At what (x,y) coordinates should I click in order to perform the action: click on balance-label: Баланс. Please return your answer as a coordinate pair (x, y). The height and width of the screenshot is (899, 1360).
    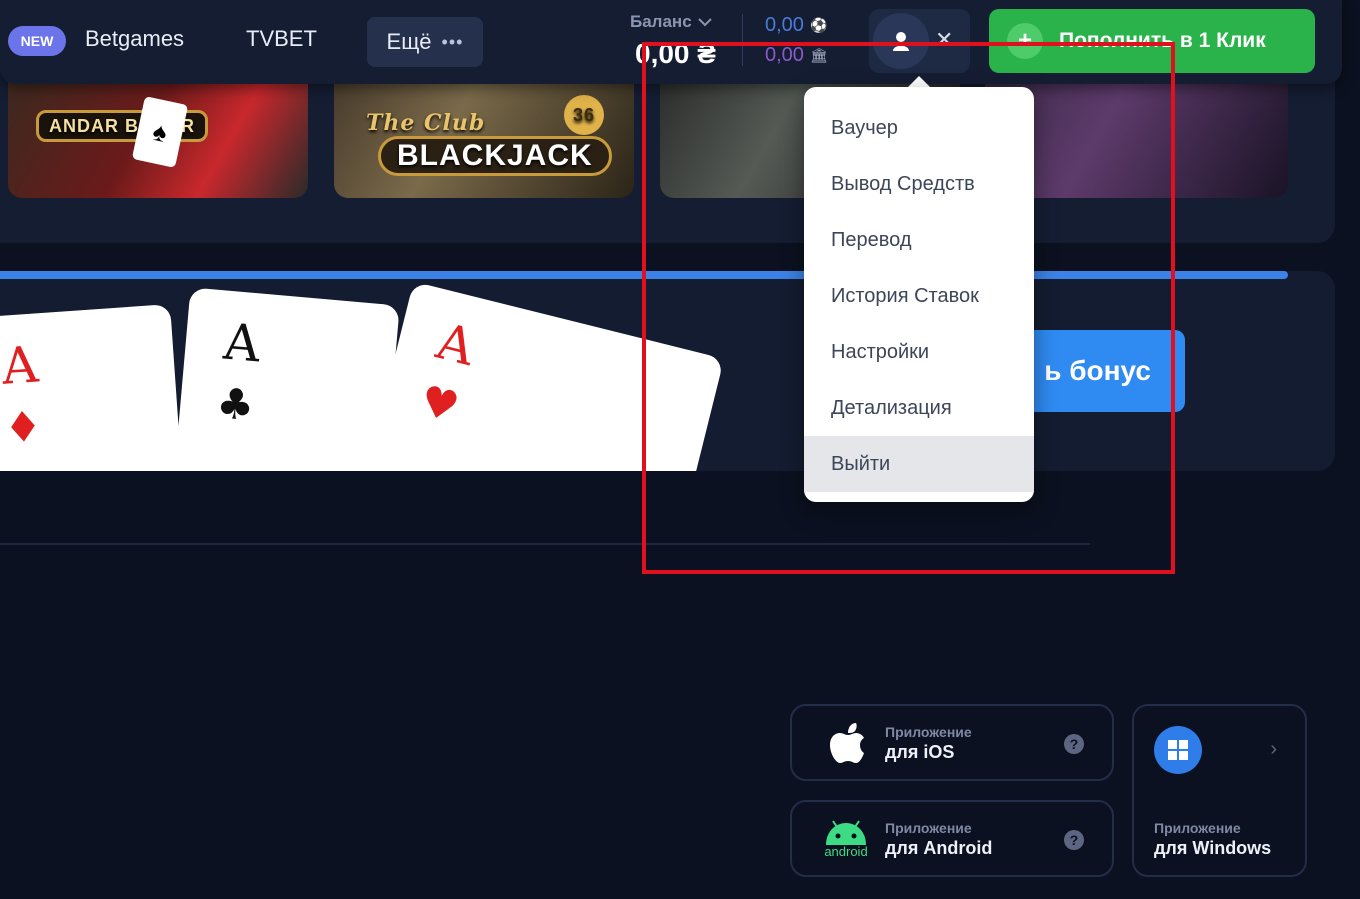
    Looking at the image, I should click on (661, 21).